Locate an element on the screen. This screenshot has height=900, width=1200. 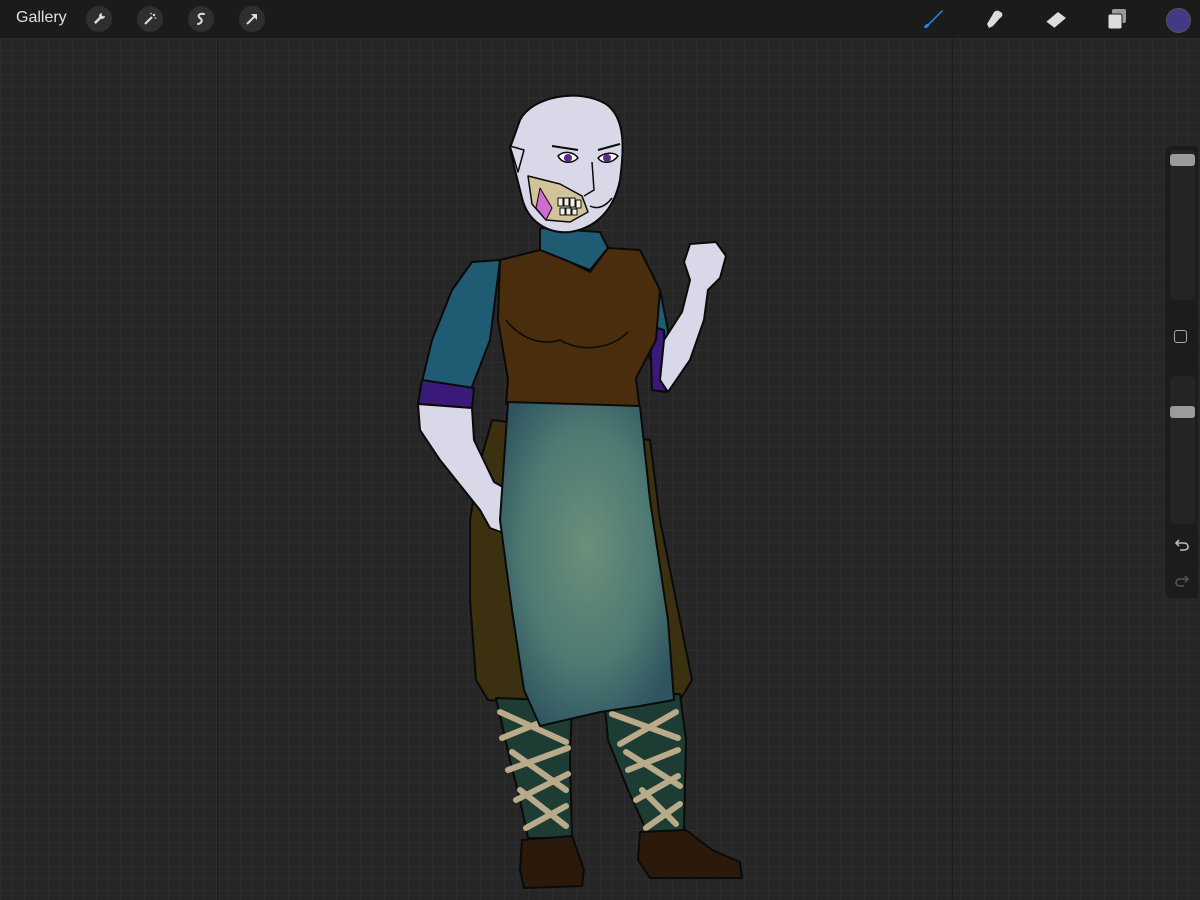
arm-right is located at coordinates (693, 317).